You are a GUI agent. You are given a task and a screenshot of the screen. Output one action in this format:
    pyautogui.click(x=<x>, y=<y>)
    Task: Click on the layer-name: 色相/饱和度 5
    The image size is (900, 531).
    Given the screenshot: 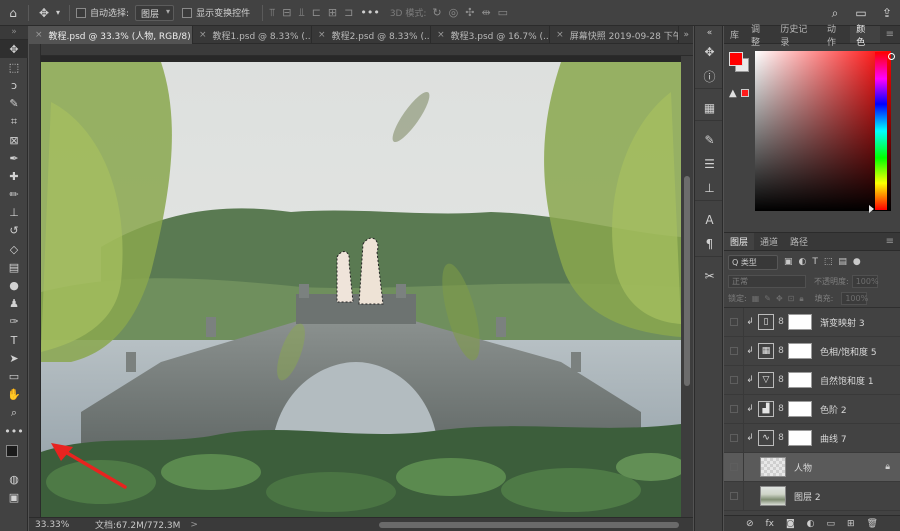 What is the action you would take?
    pyautogui.click(x=848, y=351)
    